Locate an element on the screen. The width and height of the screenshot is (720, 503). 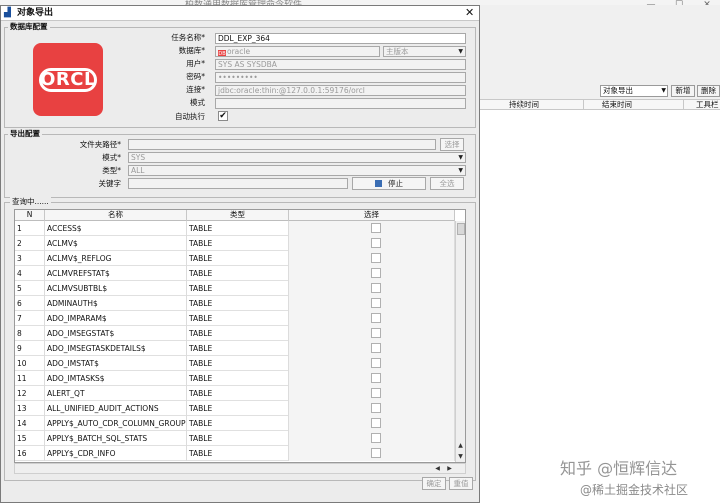
browse-button: 选择 is located at coordinates (452, 144).